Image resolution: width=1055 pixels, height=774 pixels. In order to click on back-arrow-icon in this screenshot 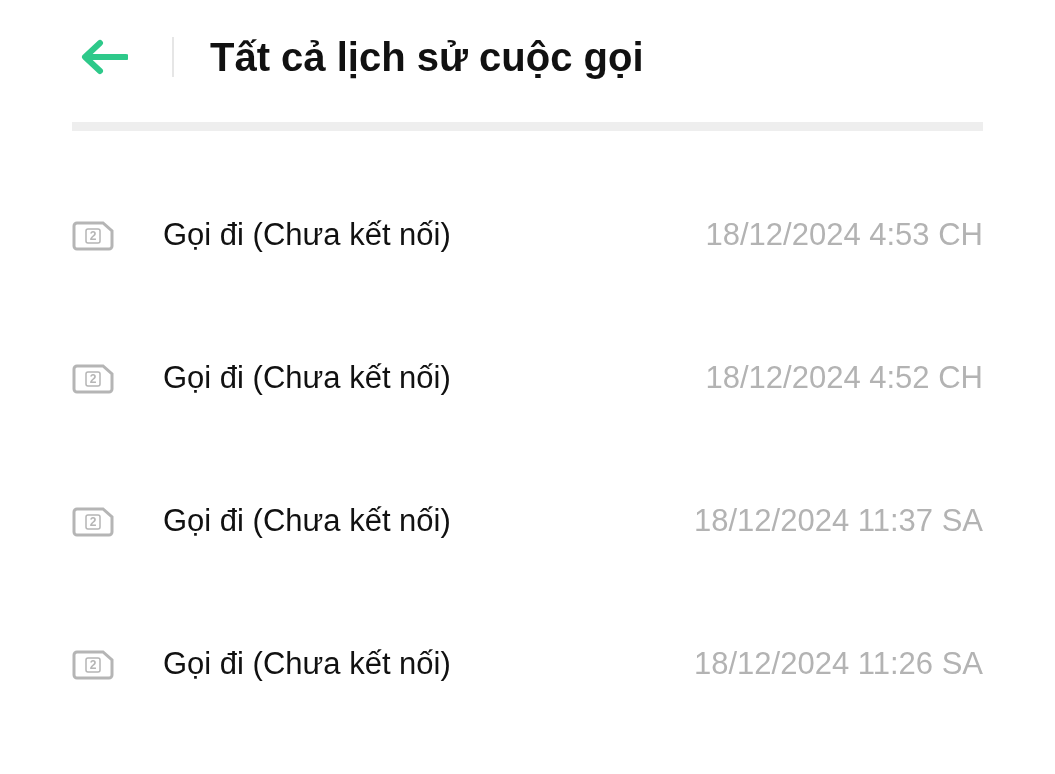, I will do `click(104, 57)`.